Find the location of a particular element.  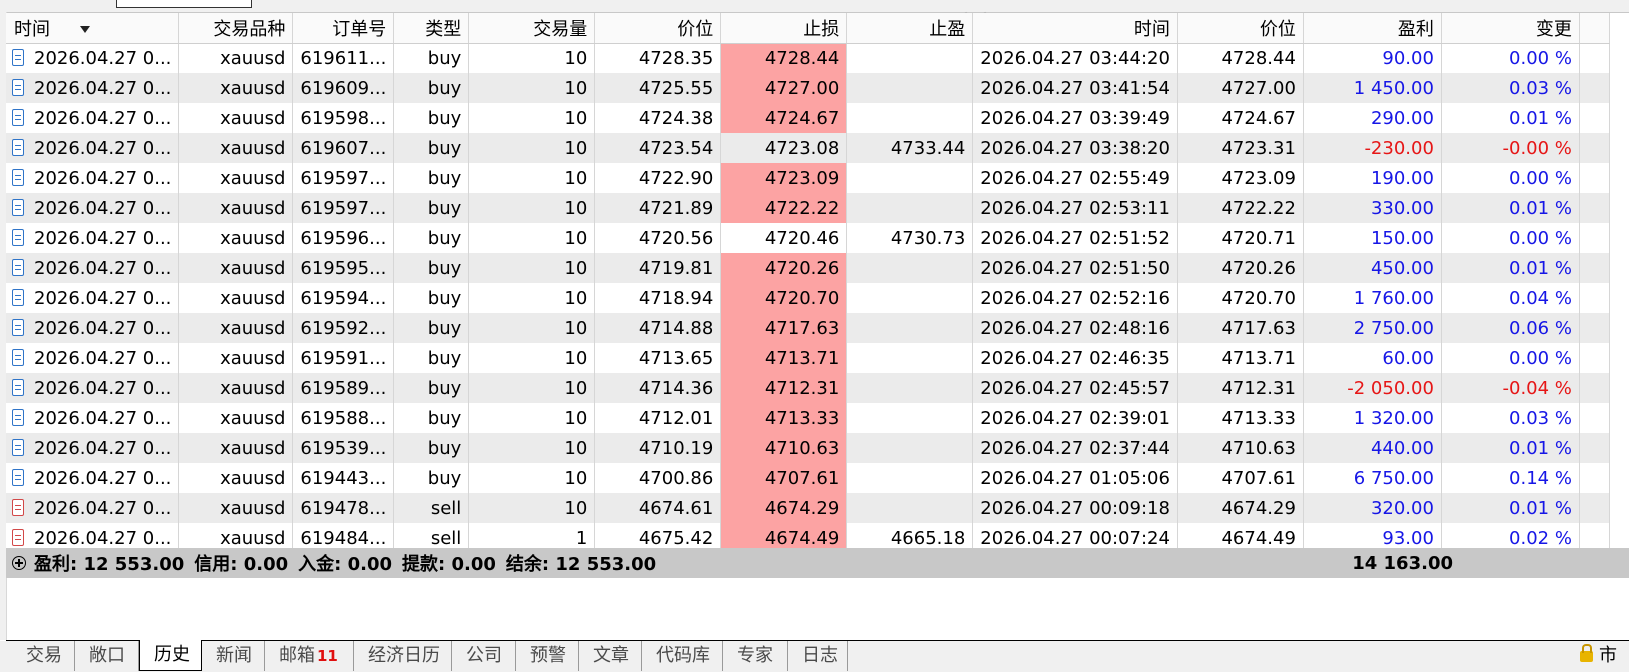

tab-11: 日志 is located at coordinates (818, 656).